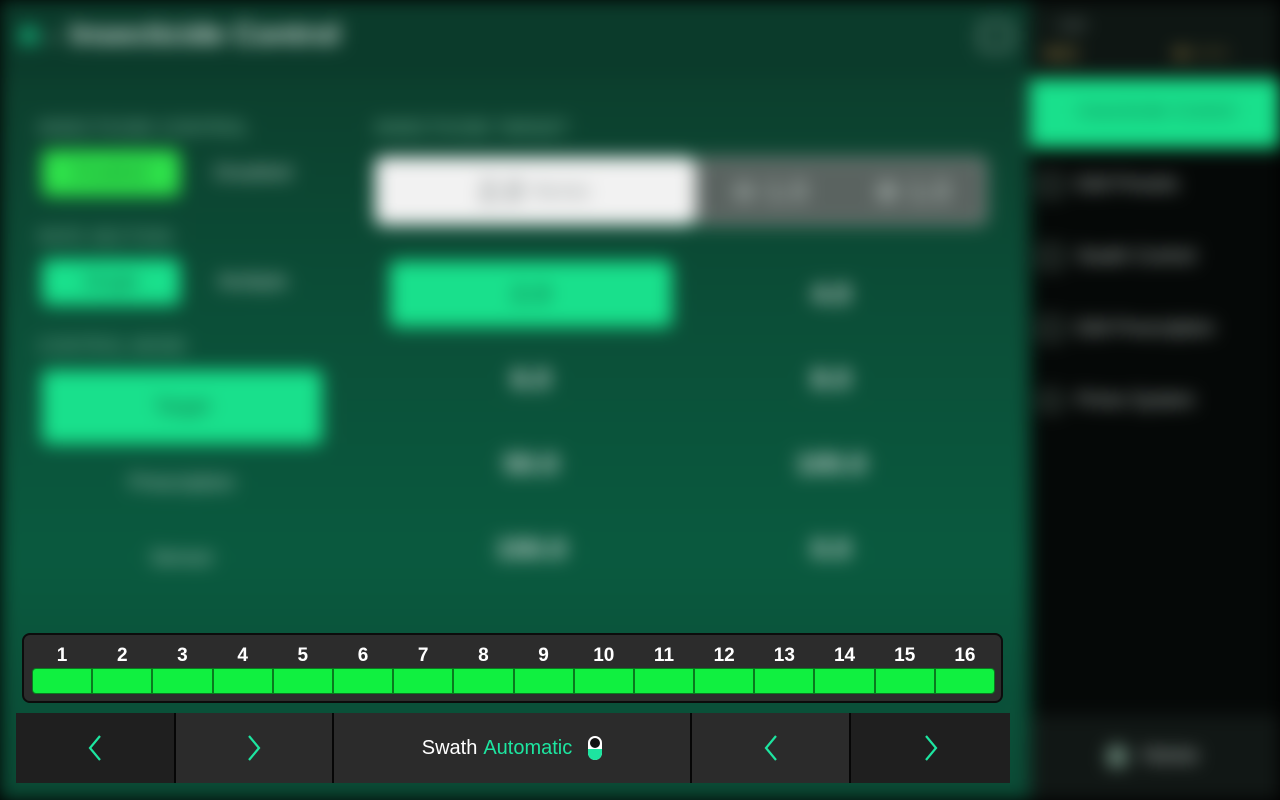  What do you see at coordinates (472, 128) in the screenshot?
I see `target-section-label: INSECTICIDE TARGET` at bounding box center [472, 128].